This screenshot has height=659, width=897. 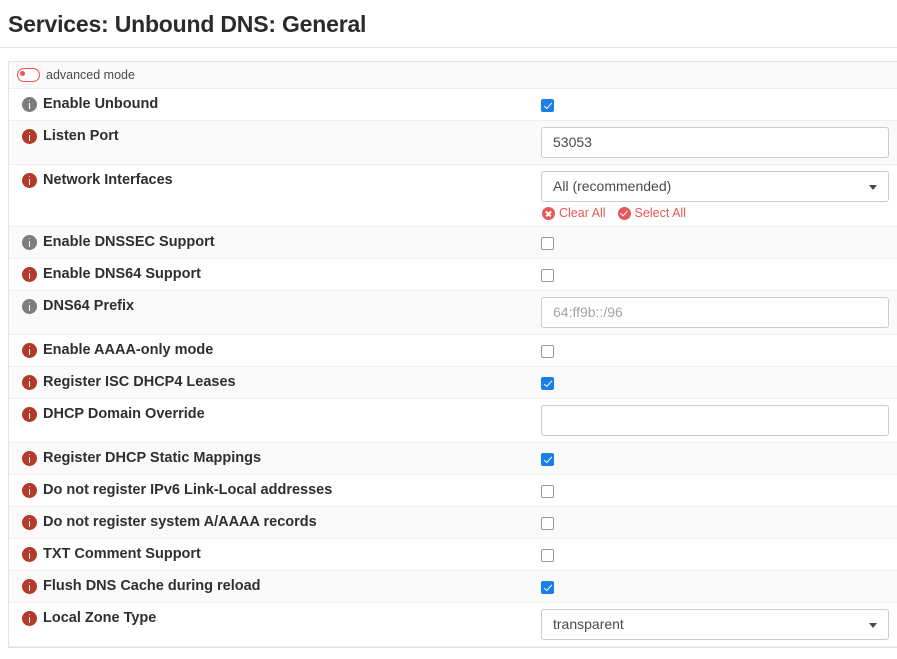 I want to click on advanced-mode-row: advanced mode, so click(x=453, y=75).